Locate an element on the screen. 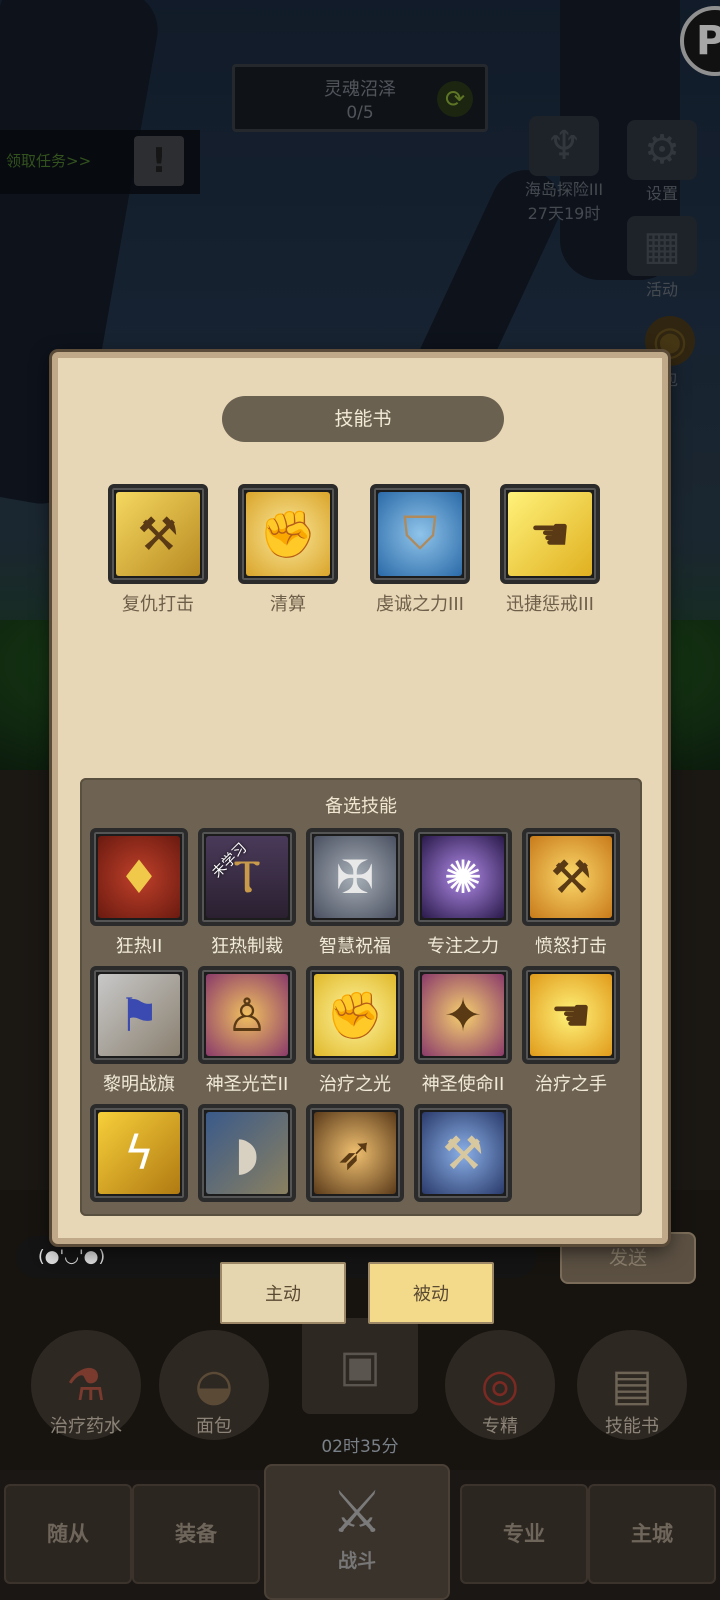  equipped-skill-slot: ✊ 清算 is located at coordinates (288, 550).